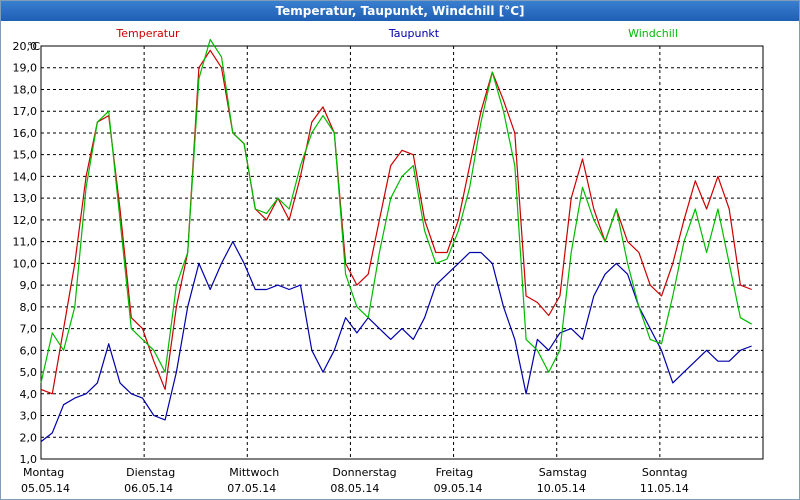 The image size is (800, 500). Describe the element at coordinates (665, 472) in the screenshot. I see `x-tick-weekday: Sonntag` at that location.